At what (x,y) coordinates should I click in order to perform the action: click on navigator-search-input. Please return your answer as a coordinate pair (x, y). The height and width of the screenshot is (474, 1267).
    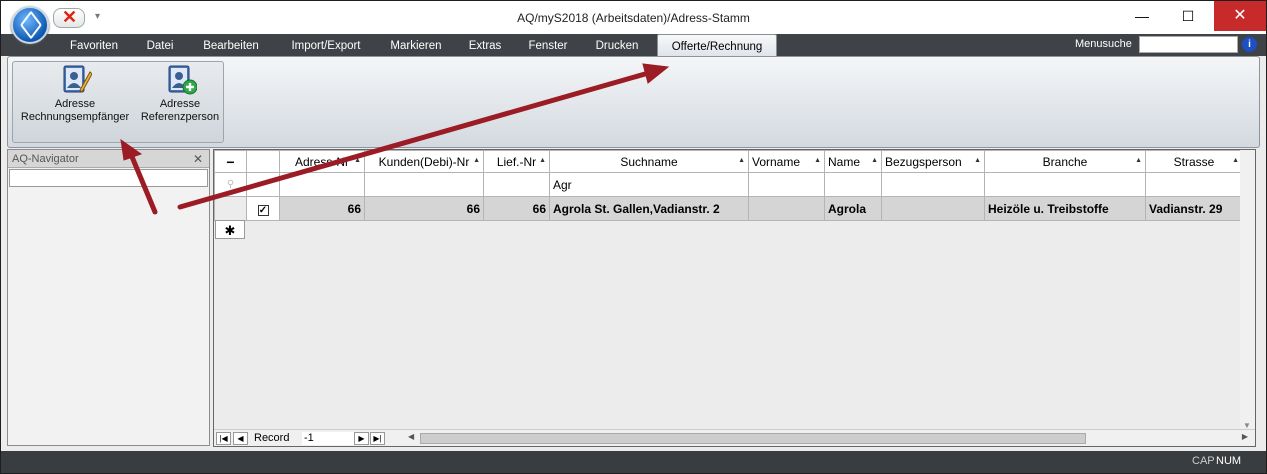
    Looking at the image, I should click on (108, 178).